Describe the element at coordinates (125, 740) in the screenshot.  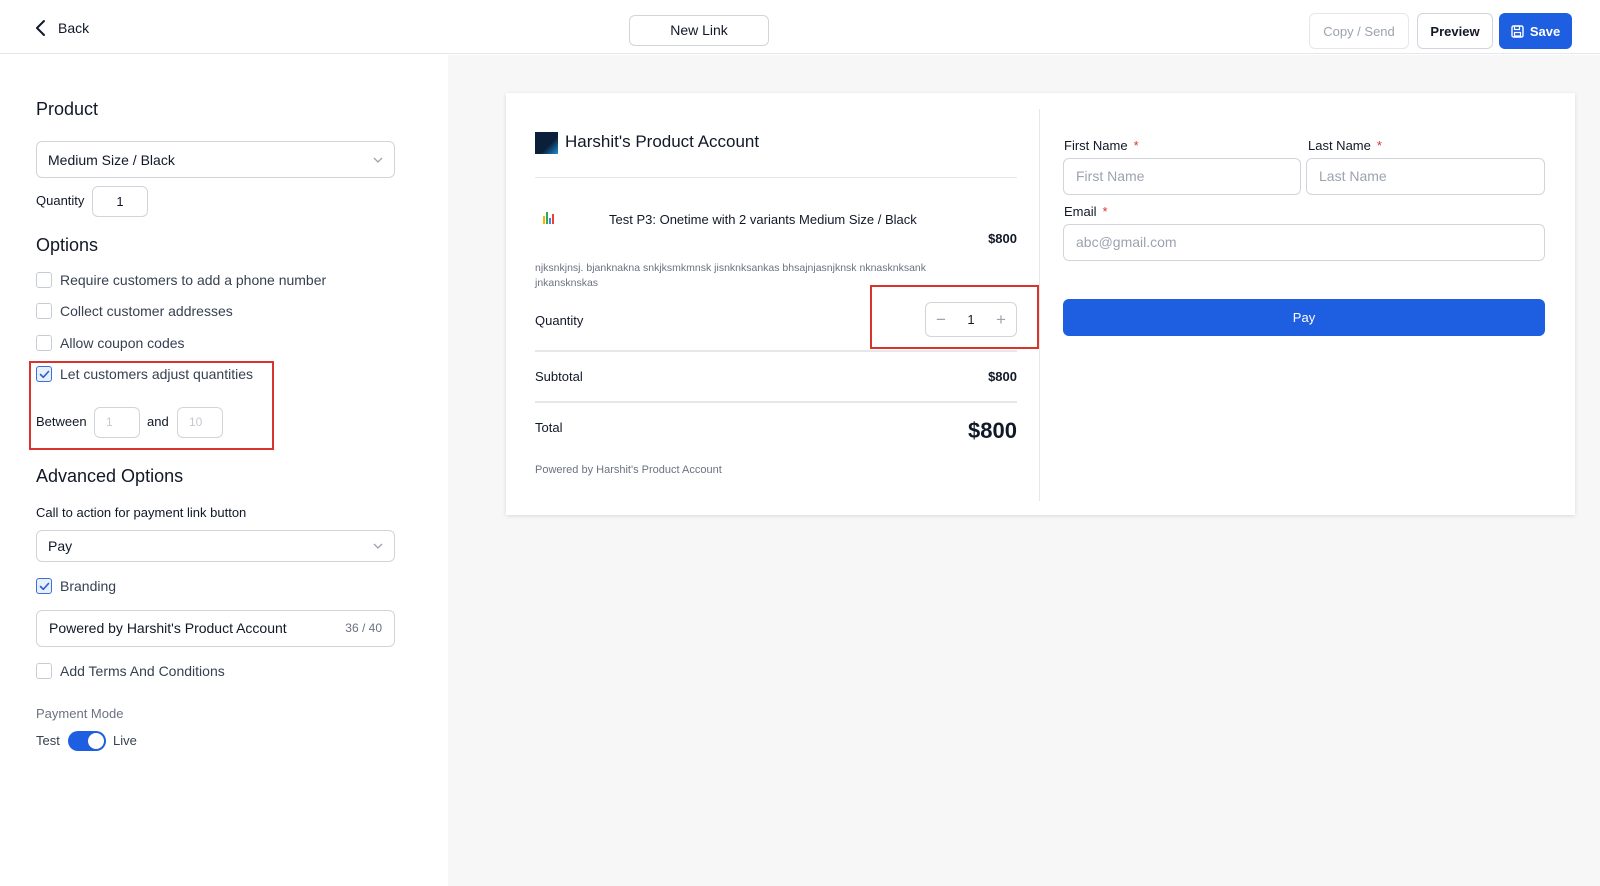
I see `mode-live-label: Live` at that location.